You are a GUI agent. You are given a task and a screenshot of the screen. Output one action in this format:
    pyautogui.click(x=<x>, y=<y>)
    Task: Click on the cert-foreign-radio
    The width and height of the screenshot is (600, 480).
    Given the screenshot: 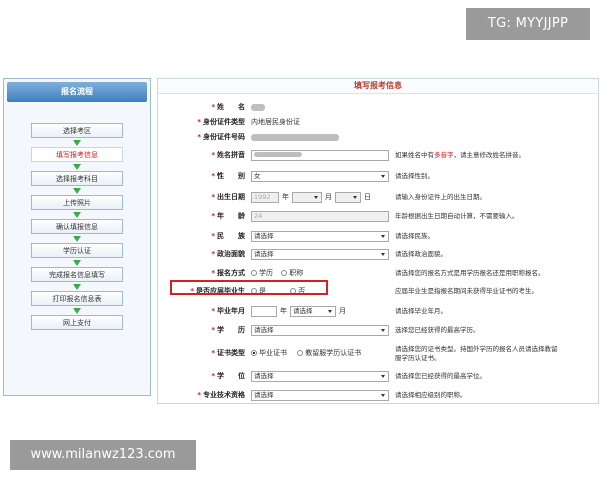 What is the action you would take?
    pyautogui.click(x=300, y=353)
    